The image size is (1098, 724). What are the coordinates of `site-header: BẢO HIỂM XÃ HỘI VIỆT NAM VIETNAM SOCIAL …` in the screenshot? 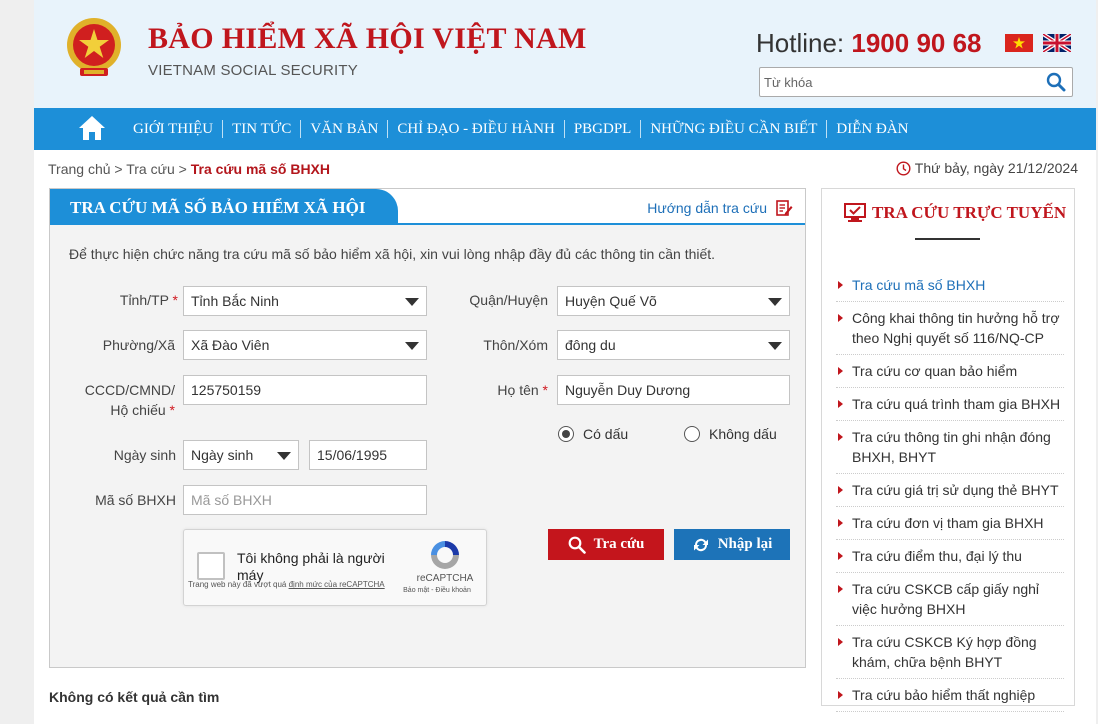 It's located at (565, 54).